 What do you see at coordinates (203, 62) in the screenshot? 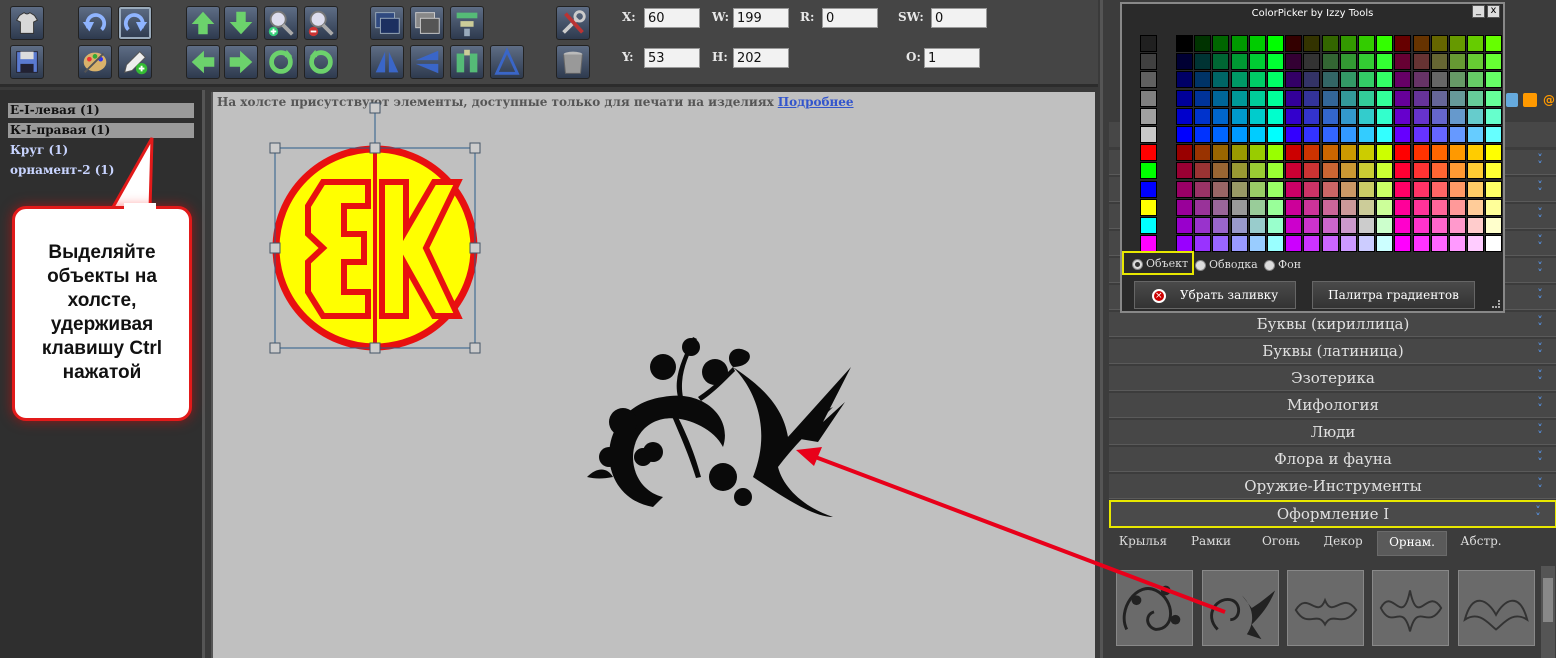
I see `move-left-icon` at bounding box center [203, 62].